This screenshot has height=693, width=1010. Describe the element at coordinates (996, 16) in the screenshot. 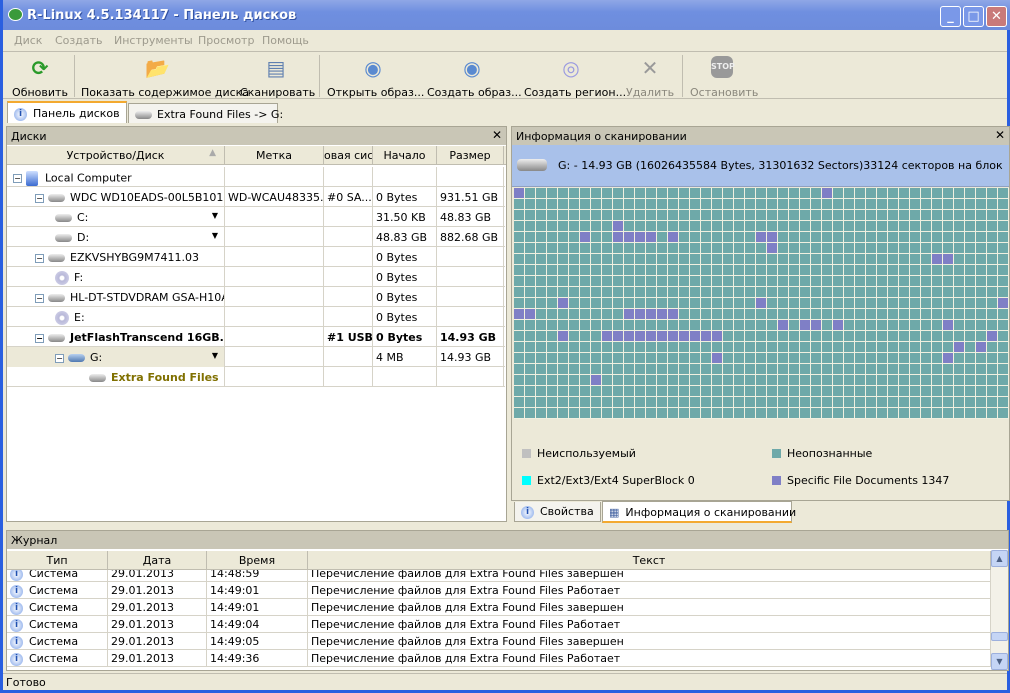

I see `close-button: ✕` at that location.